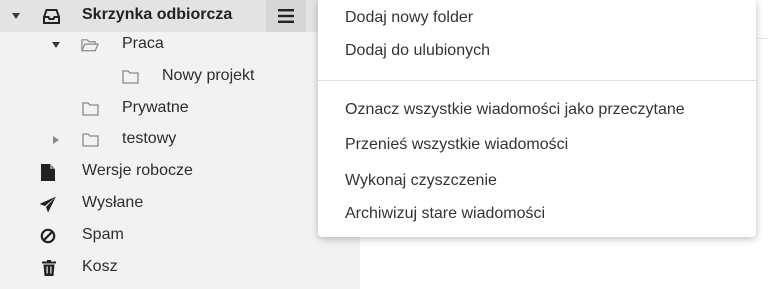 The height and width of the screenshot is (289, 768). Describe the element at coordinates (180, 236) in the screenshot. I see `folder-spam: Spam` at that location.